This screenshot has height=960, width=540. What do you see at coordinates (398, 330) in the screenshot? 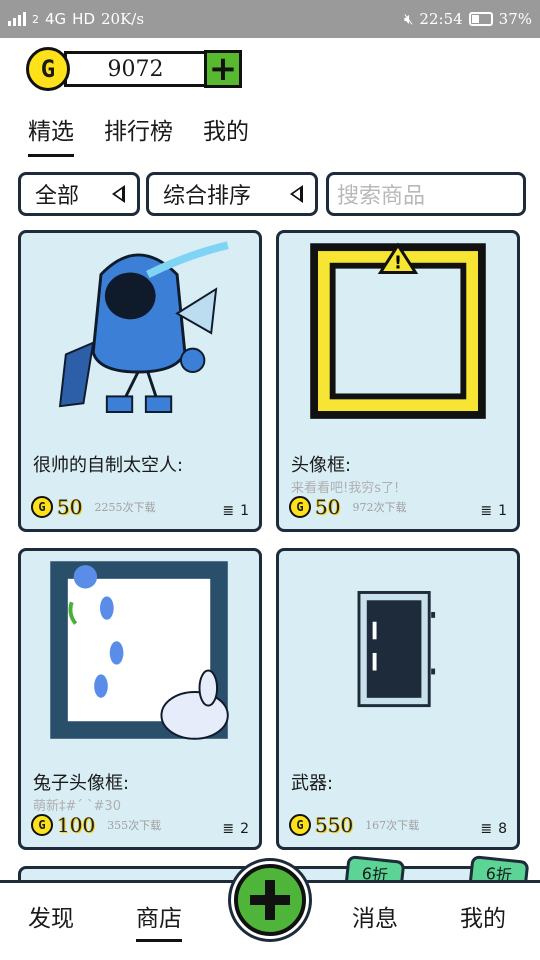
I see `warning-frame-icon: !` at bounding box center [398, 330].